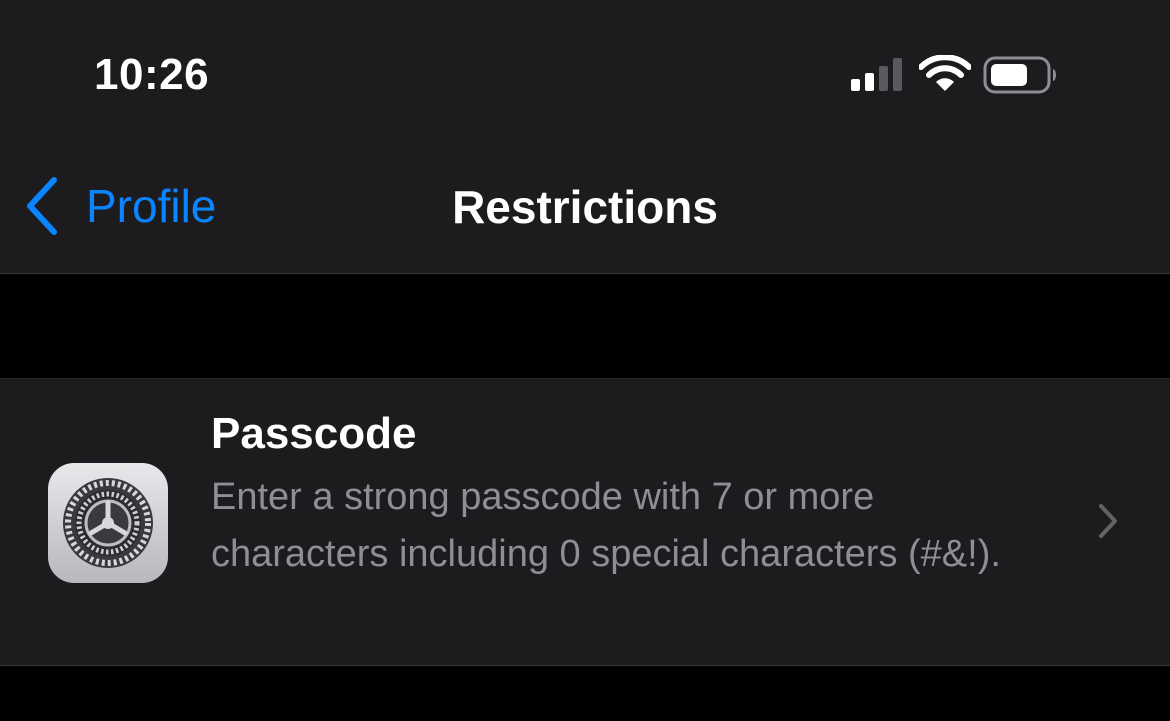 Image resolution: width=1170 pixels, height=721 pixels. I want to click on row-title: Passcode, so click(314, 433).